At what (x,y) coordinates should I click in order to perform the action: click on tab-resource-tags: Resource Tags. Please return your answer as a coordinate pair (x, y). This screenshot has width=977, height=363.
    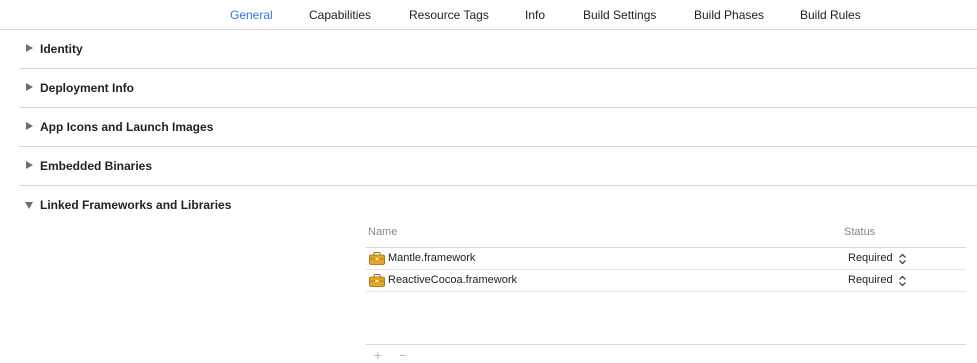
    Looking at the image, I should click on (449, 15).